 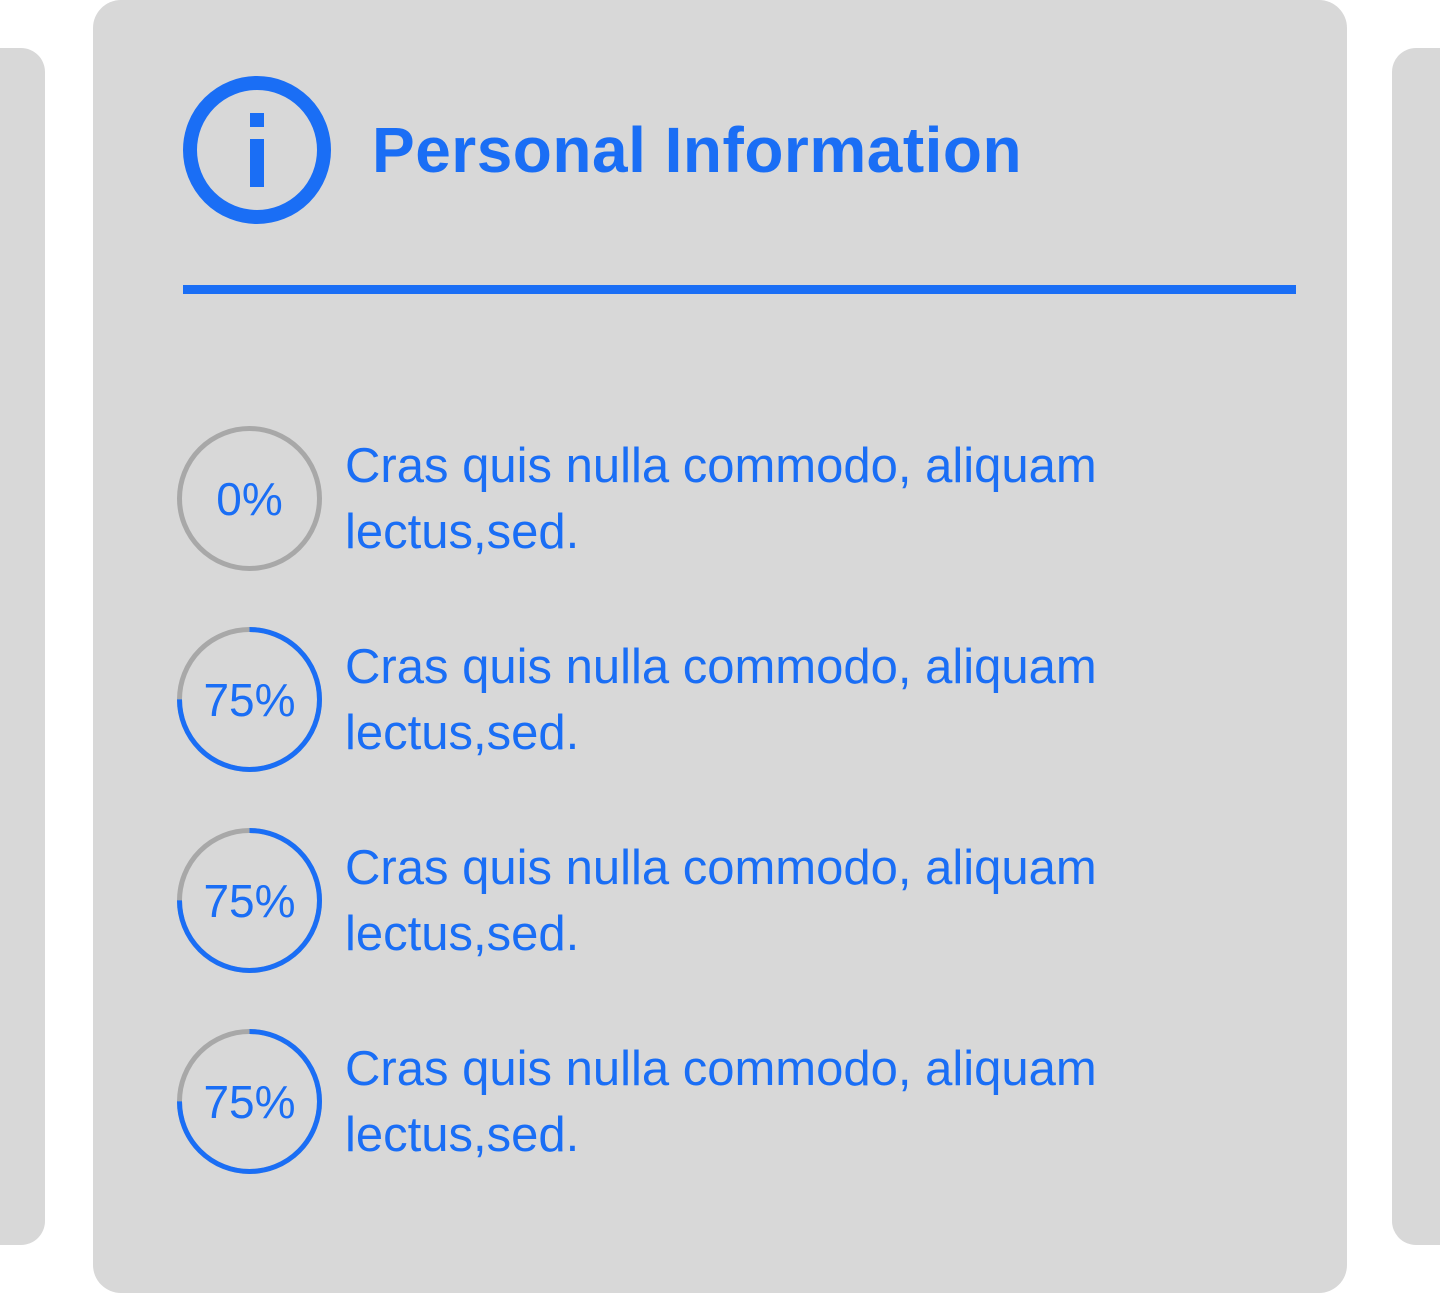 I want to click on next-card-peek, so click(x=1416, y=646).